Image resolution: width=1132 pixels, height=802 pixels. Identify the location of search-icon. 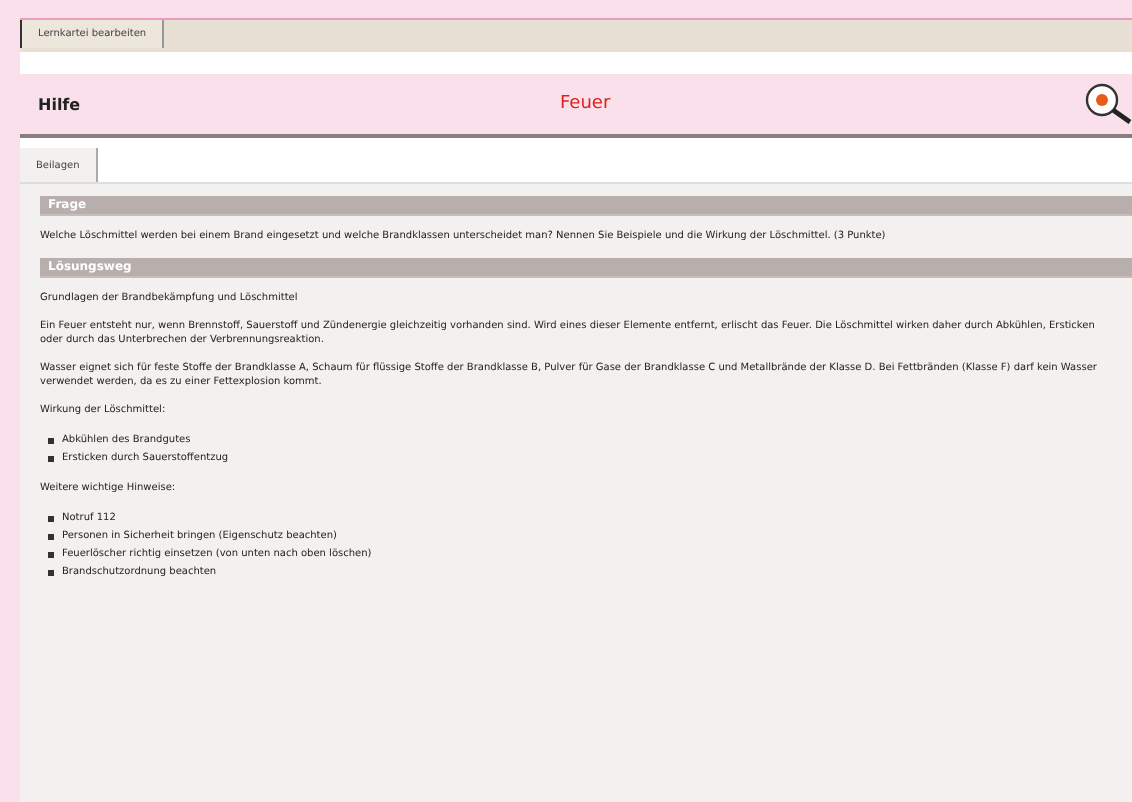
(1108, 104).